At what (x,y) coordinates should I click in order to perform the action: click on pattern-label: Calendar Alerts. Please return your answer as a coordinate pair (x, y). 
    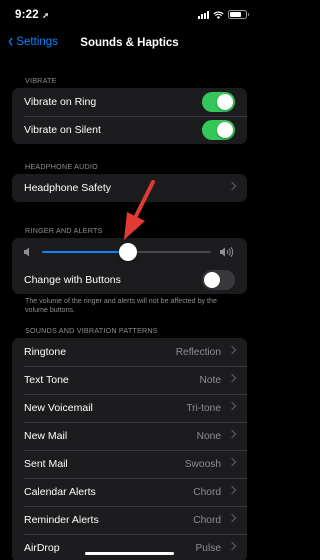
    Looking at the image, I should click on (60, 492).